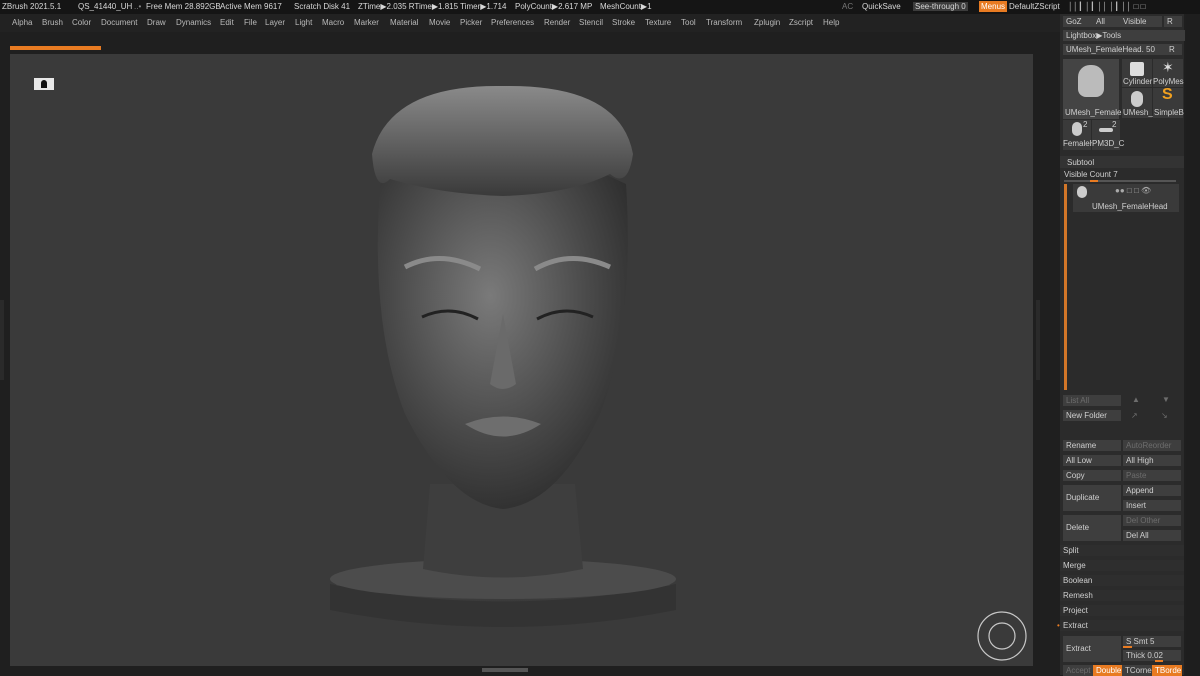 This screenshot has width=1200, height=676. What do you see at coordinates (1092, 415) in the screenshot?
I see `new-folder-button: New Folder` at bounding box center [1092, 415].